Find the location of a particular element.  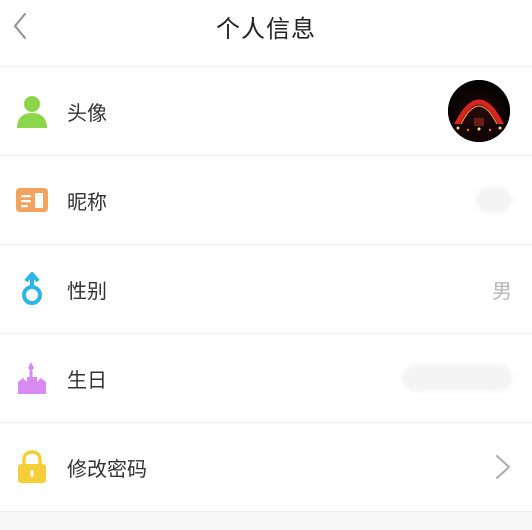

gender-value: 男 is located at coordinates (502, 290).